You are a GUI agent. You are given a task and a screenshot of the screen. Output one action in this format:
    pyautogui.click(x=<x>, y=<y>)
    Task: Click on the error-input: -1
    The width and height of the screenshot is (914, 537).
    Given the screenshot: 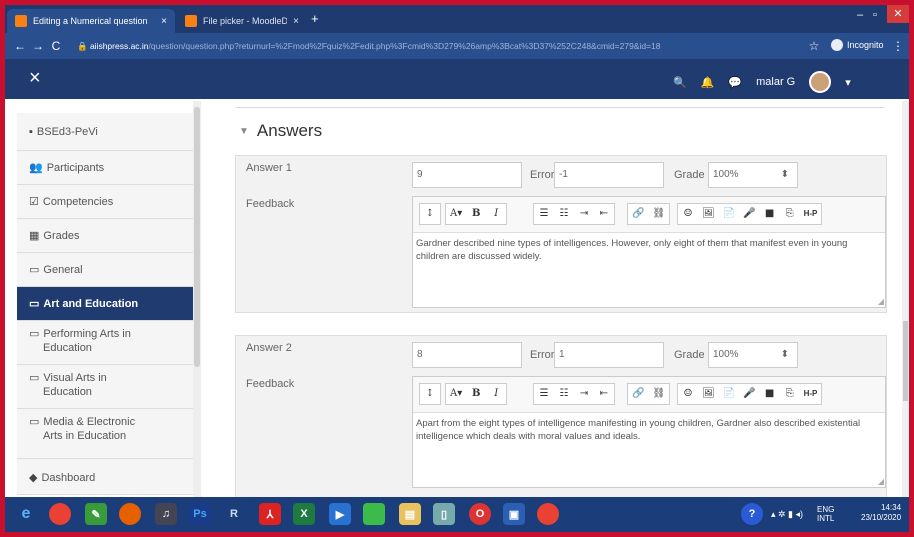 What is the action you would take?
    pyautogui.click(x=609, y=175)
    